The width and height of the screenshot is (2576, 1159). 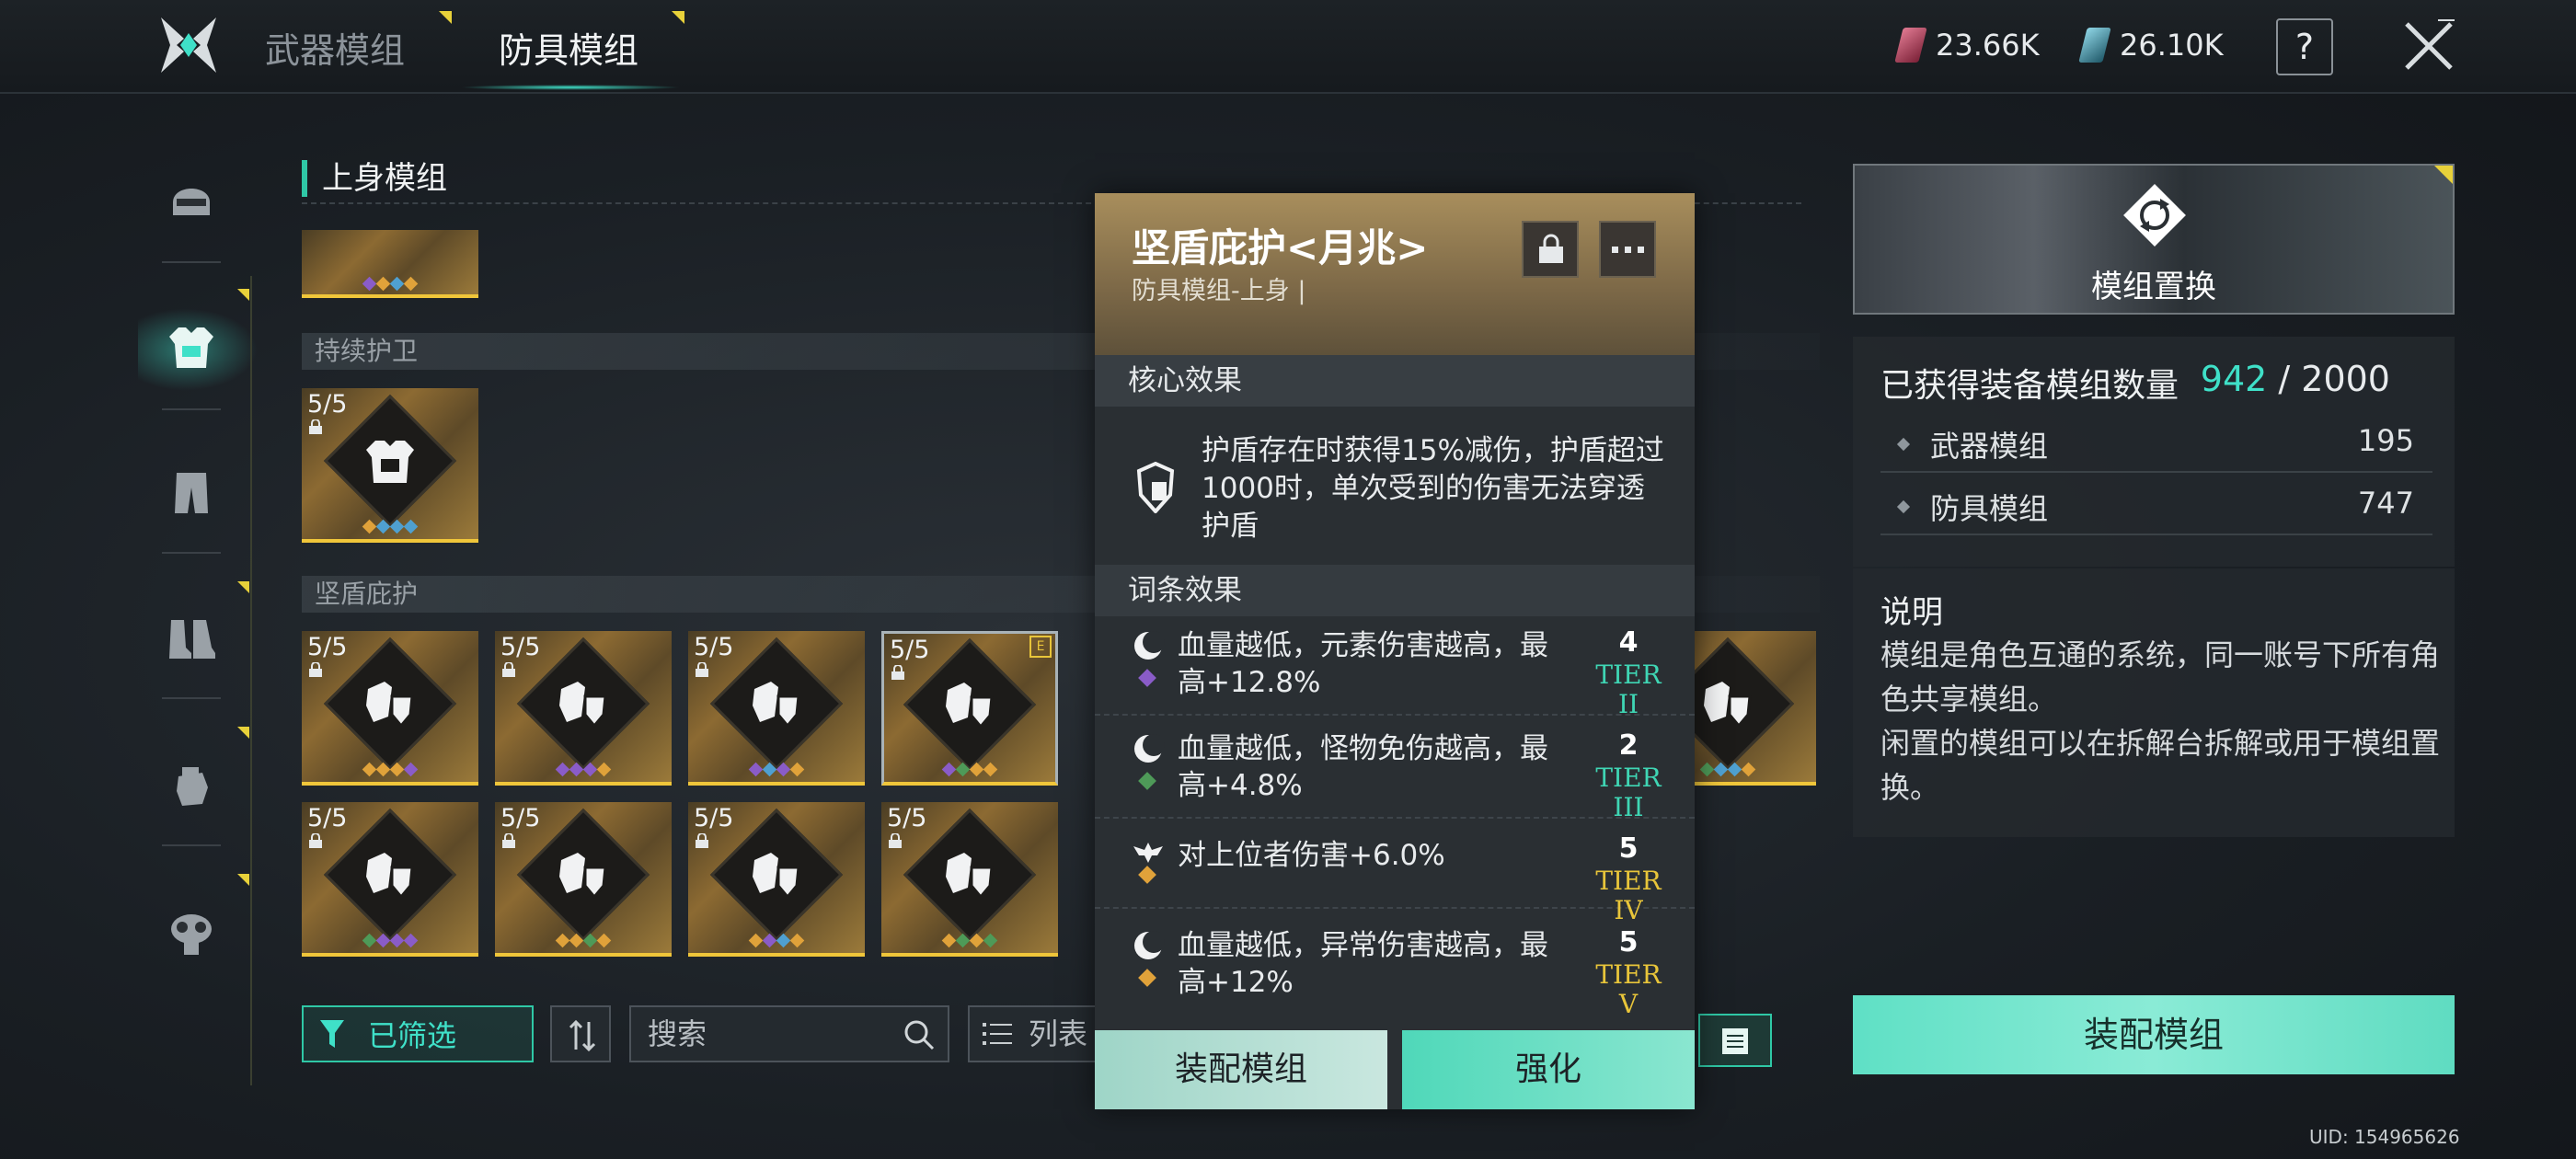 What do you see at coordinates (412, 1035) in the screenshot?
I see `filter-label: 已筛选` at bounding box center [412, 1035].